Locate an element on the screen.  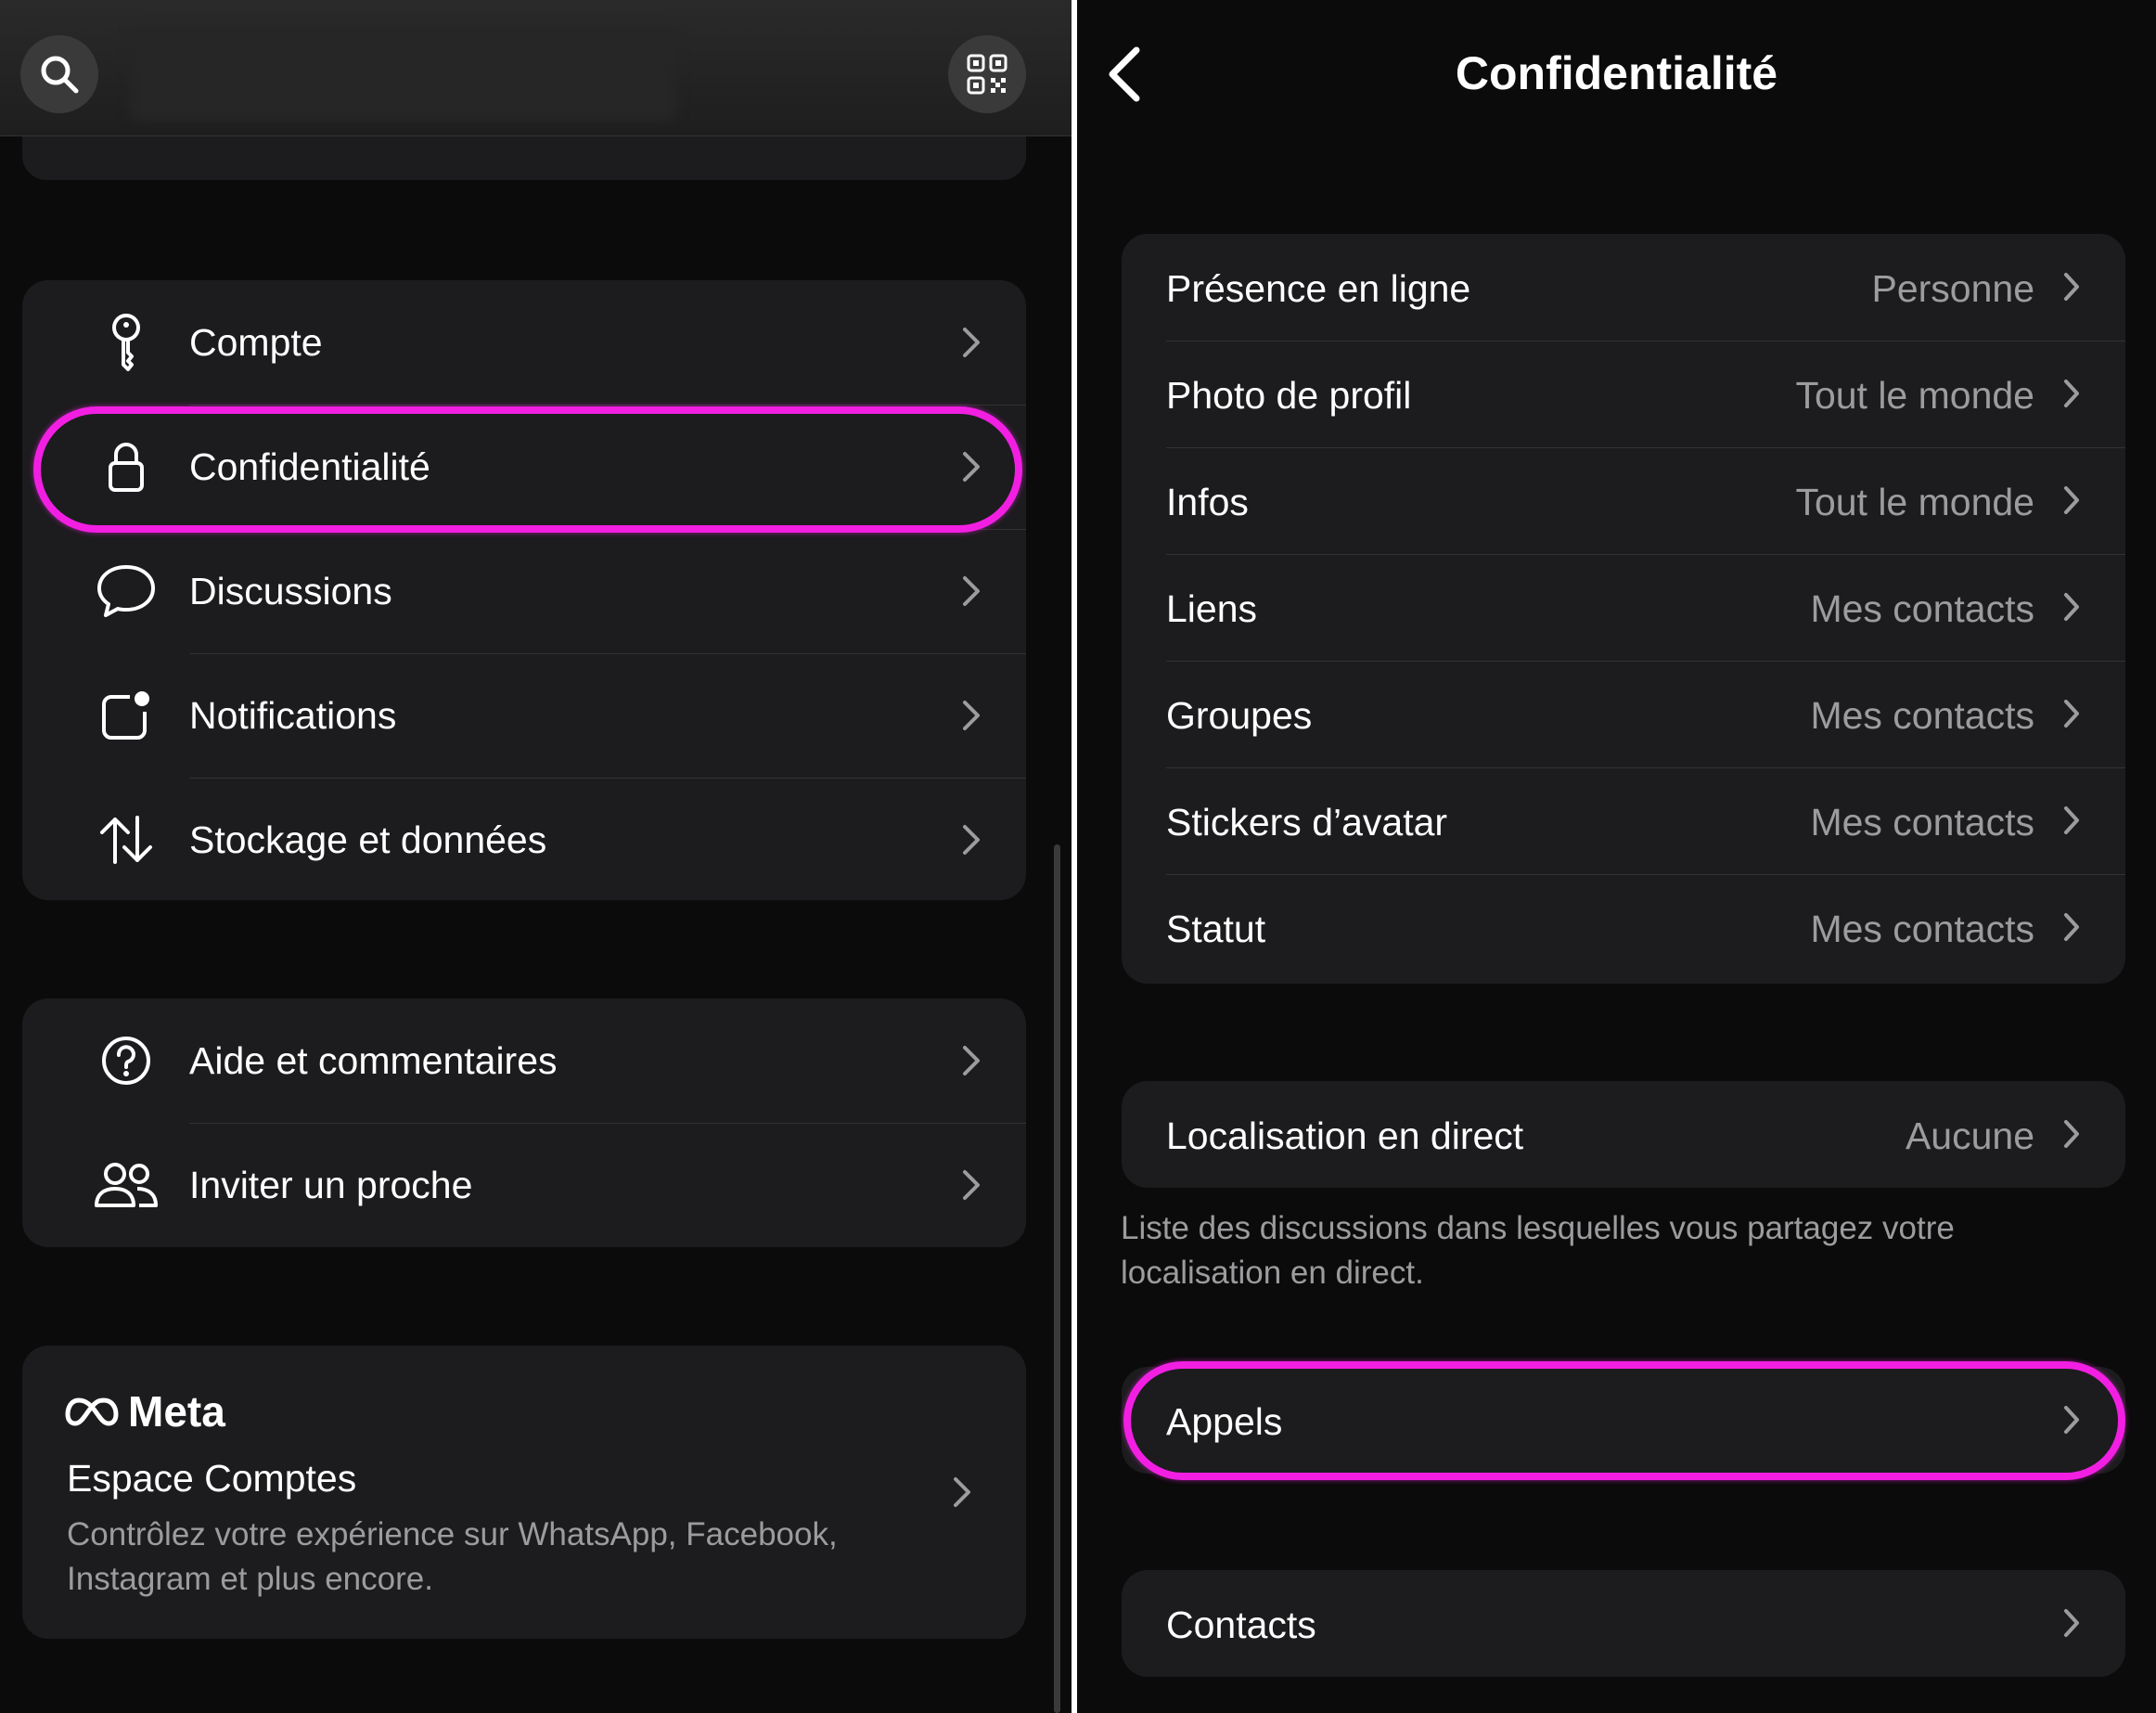
settings-item-label: Compte is located at coordinates (256, 342).